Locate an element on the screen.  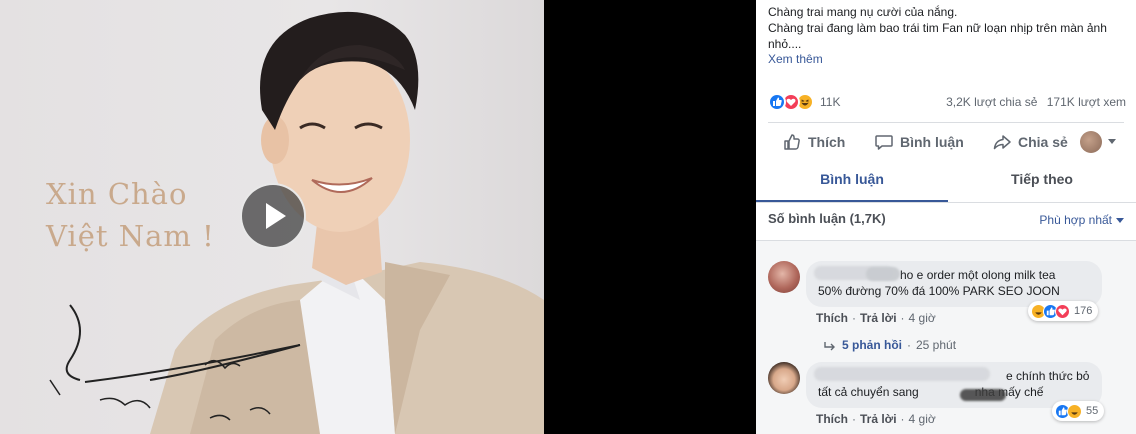
post-action-bar: Thích Bình luận Chia sẻ is located at coordinates (946, 141).